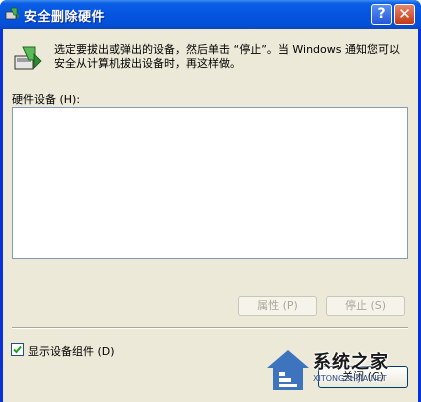 Image resolution: width=421 pixels, height=402 pixels. I want to click on hardware-eject-icon, so click(28, 58).